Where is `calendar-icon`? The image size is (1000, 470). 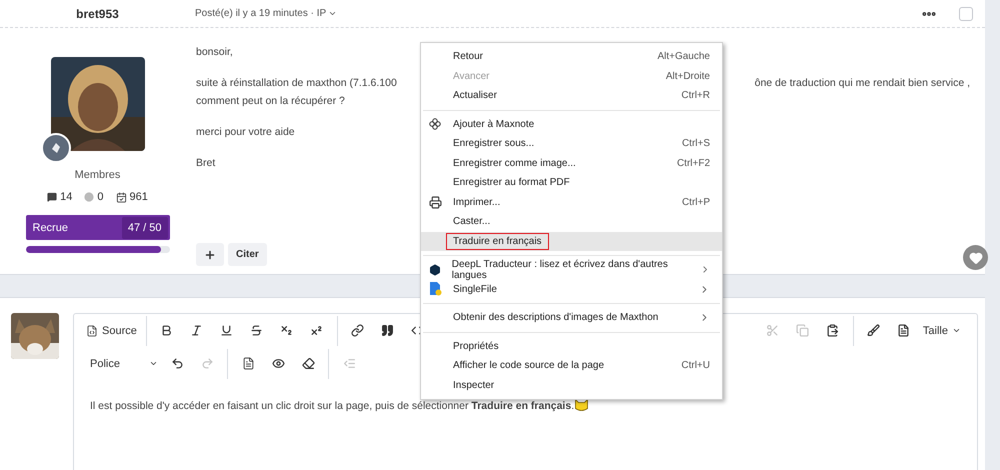
calendar-icon is located at coordinates (121, 197).